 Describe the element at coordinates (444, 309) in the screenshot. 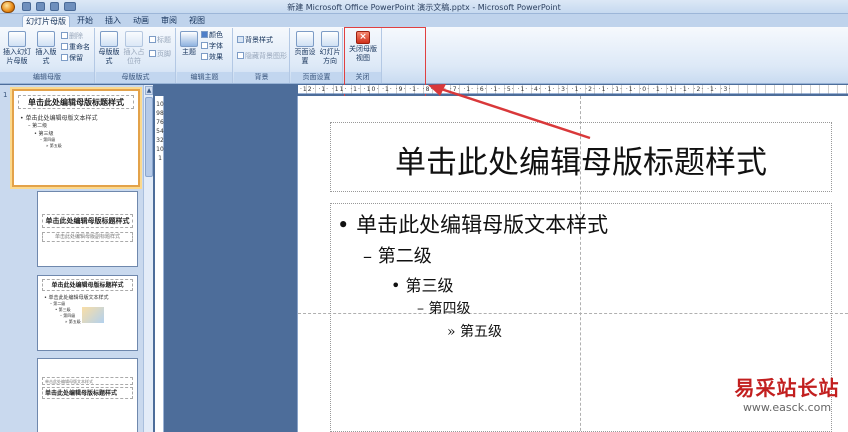

I see `level-4: – 第四级` at that location.